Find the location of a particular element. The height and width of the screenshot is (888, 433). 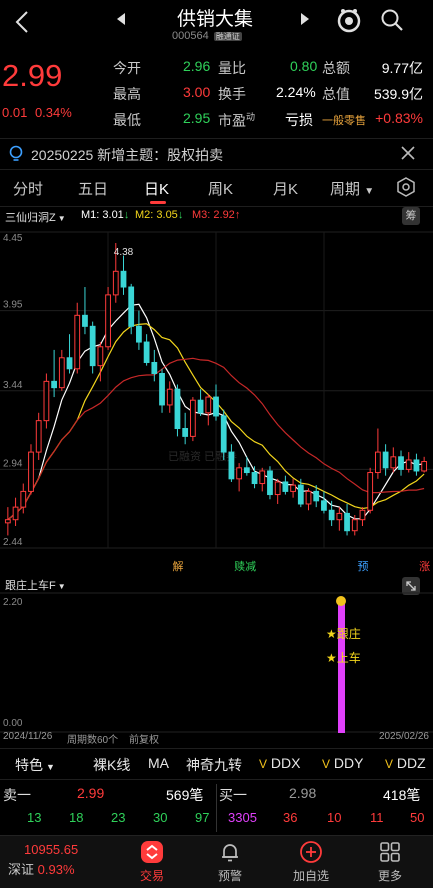

feature-dropdown: 特色 ▼ is located at coordinates (35, 765).